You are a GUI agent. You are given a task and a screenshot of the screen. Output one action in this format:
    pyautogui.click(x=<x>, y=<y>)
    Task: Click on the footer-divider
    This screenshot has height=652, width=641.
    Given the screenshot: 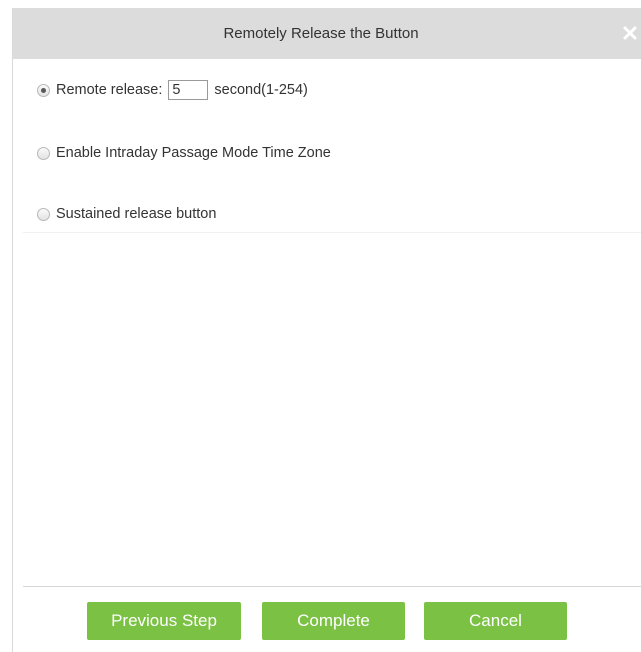 What is the action you would take?
    pyautogui.click(x=332, y=586)
    